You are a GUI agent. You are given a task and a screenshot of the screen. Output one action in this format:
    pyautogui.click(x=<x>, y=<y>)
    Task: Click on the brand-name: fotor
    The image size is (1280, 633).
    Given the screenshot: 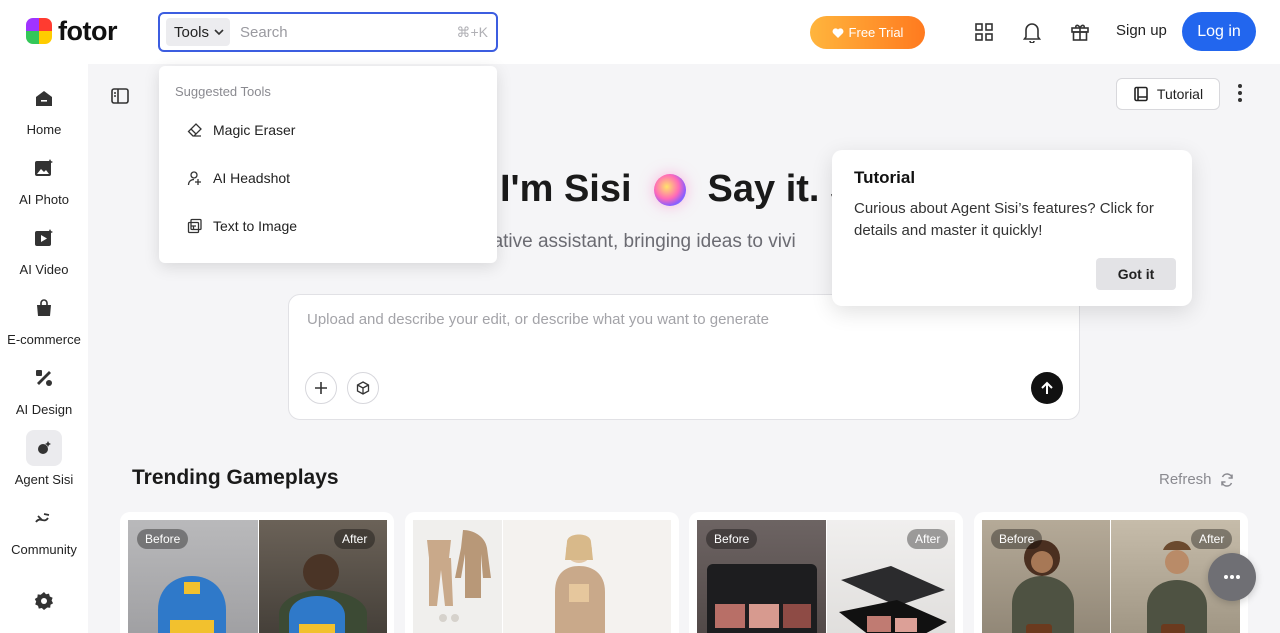 What is the action you would take?
    pyautogui.click(x=87, y=31)
    